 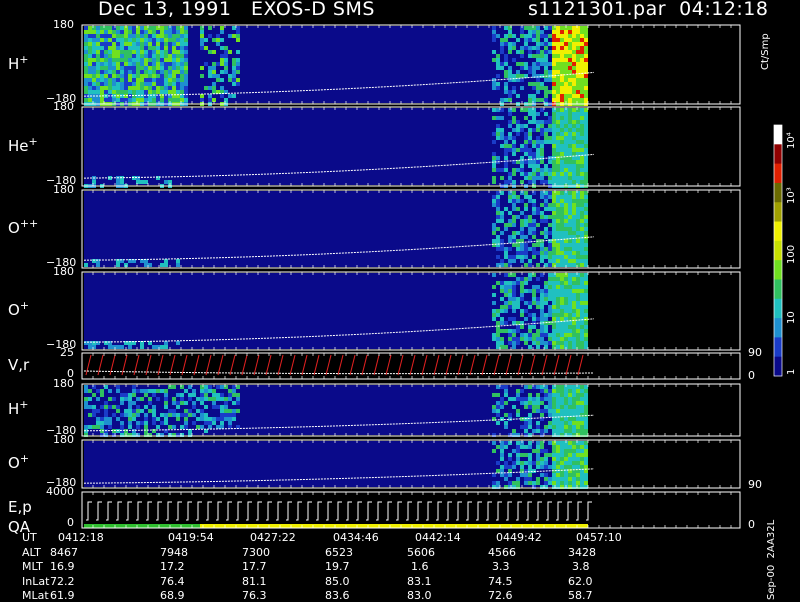 I want to click on panel-4-spectrogram, so click(x=339, y=311).